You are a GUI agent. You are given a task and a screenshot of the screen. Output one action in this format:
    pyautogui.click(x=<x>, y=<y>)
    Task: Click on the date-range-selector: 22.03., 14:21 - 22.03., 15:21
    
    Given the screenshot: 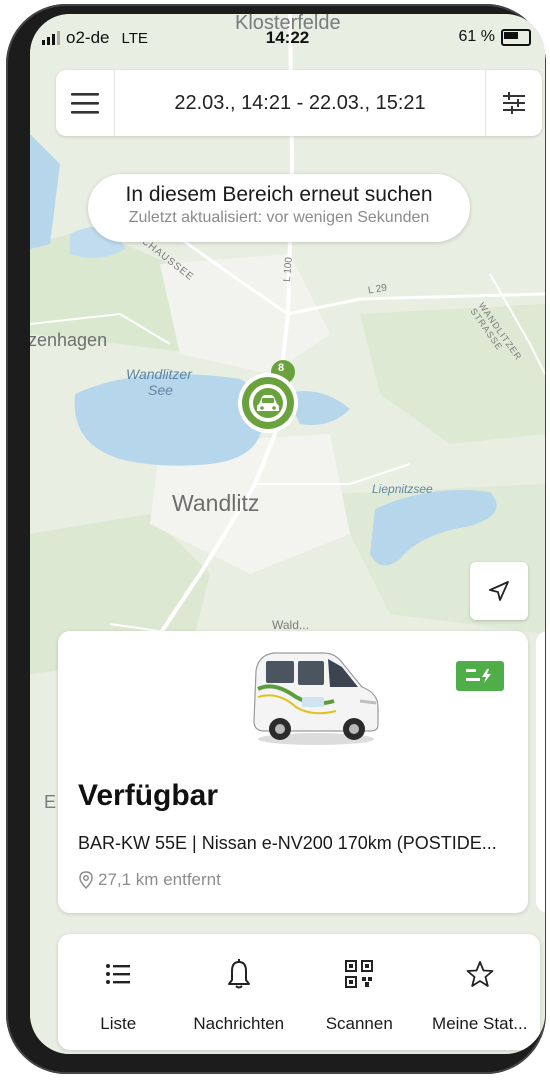 What is the action you would take?
    pyautogui.click(x=300, y=103)
    